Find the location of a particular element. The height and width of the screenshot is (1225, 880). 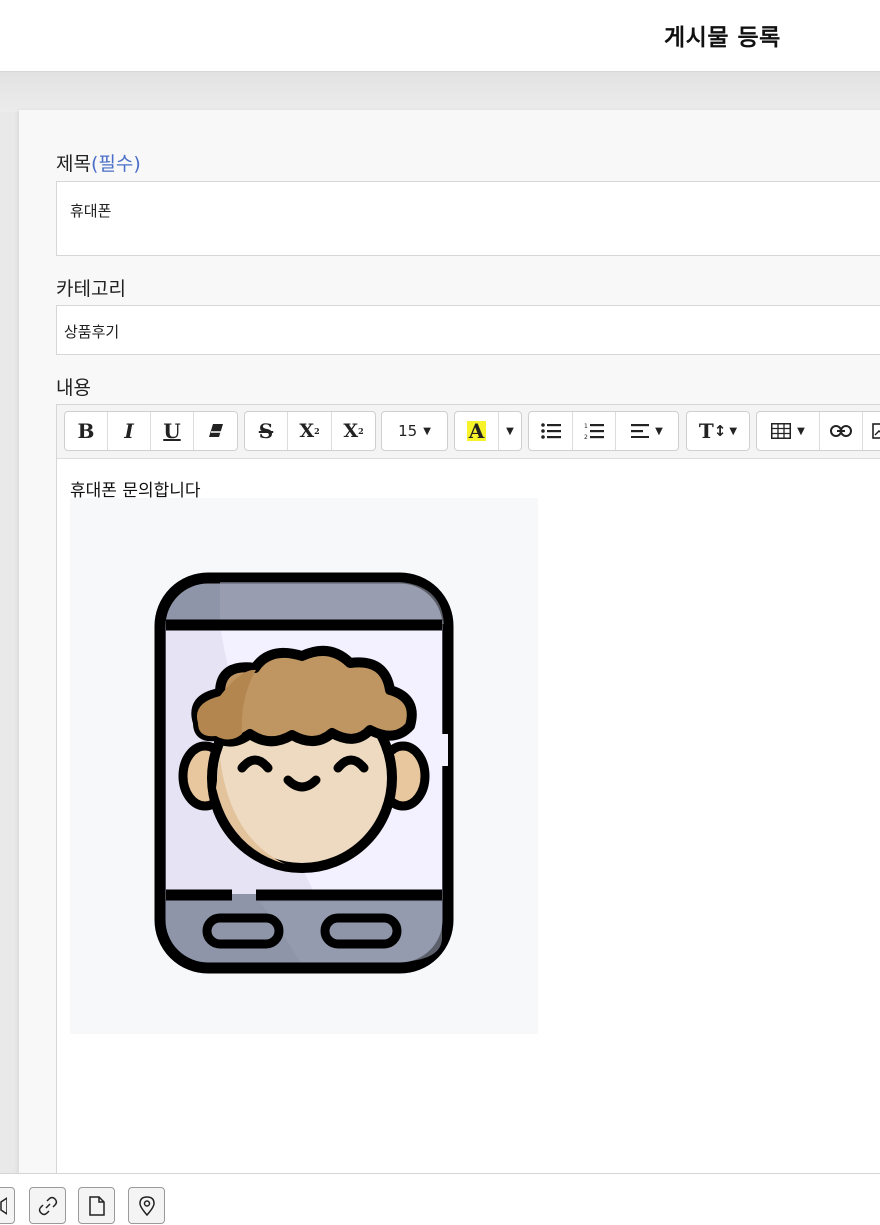

attach-link-button is located at coordinates (47, 1205).